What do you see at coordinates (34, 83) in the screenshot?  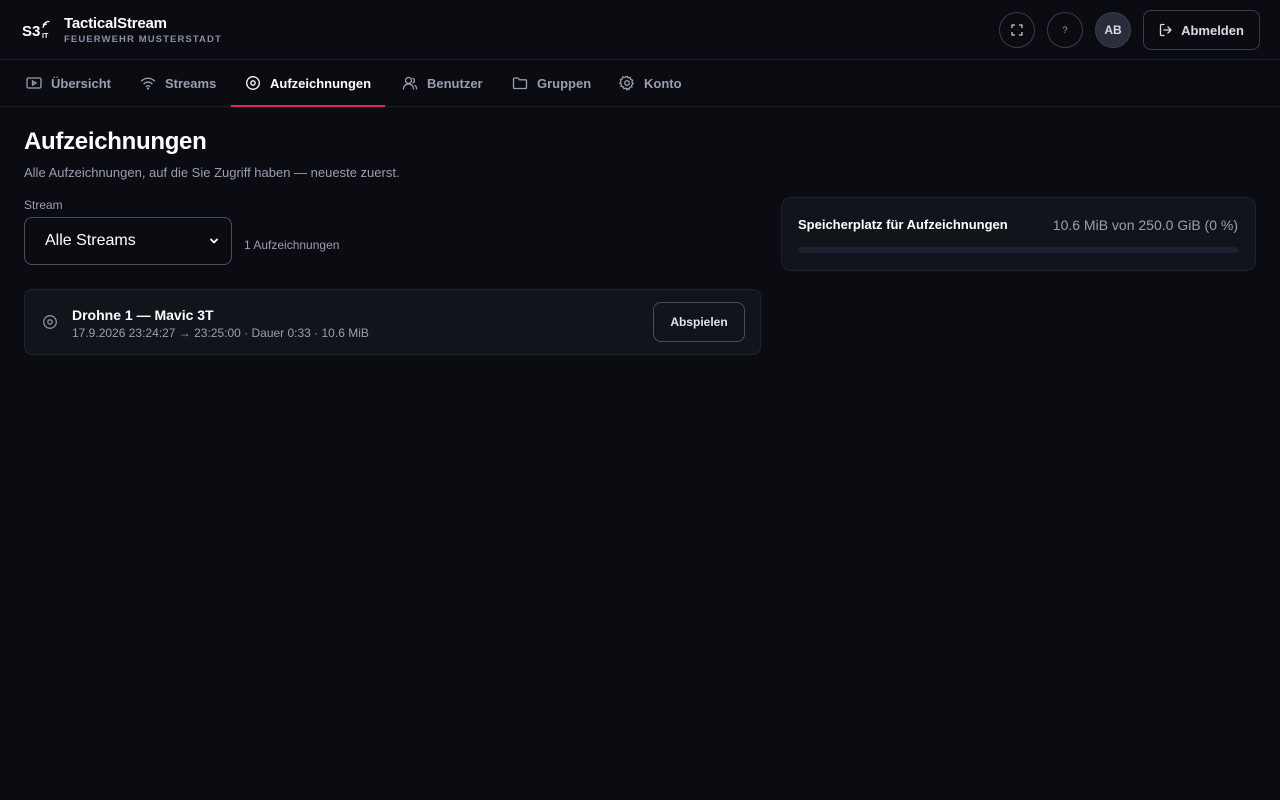 I see `play-screen-icon` at bounding box center [34, 83].